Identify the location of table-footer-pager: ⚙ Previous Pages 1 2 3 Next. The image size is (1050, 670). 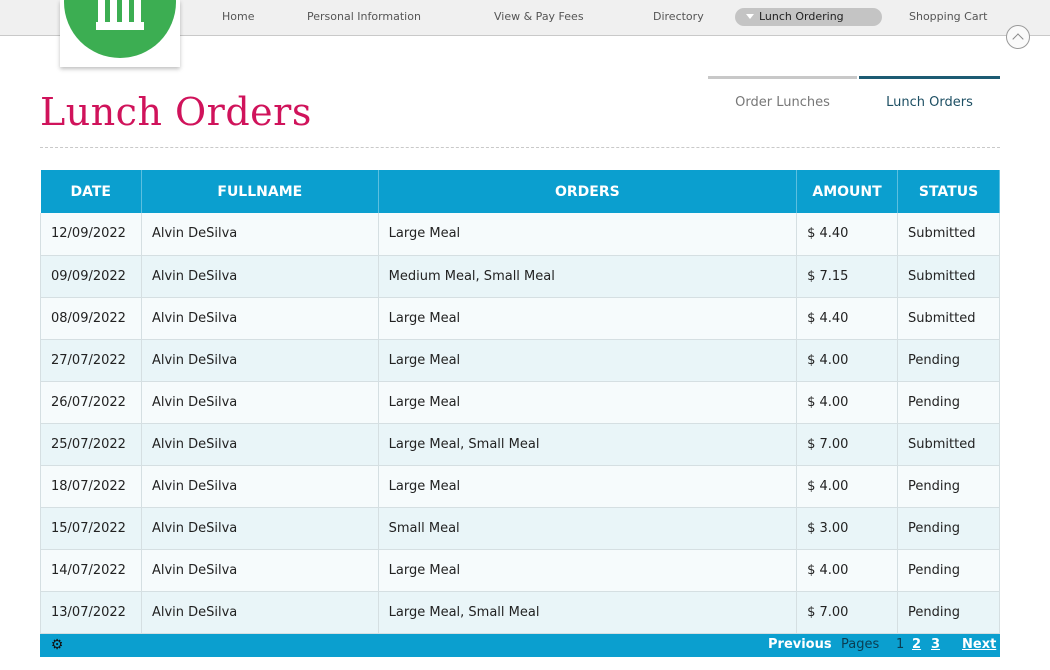
(520, 645).